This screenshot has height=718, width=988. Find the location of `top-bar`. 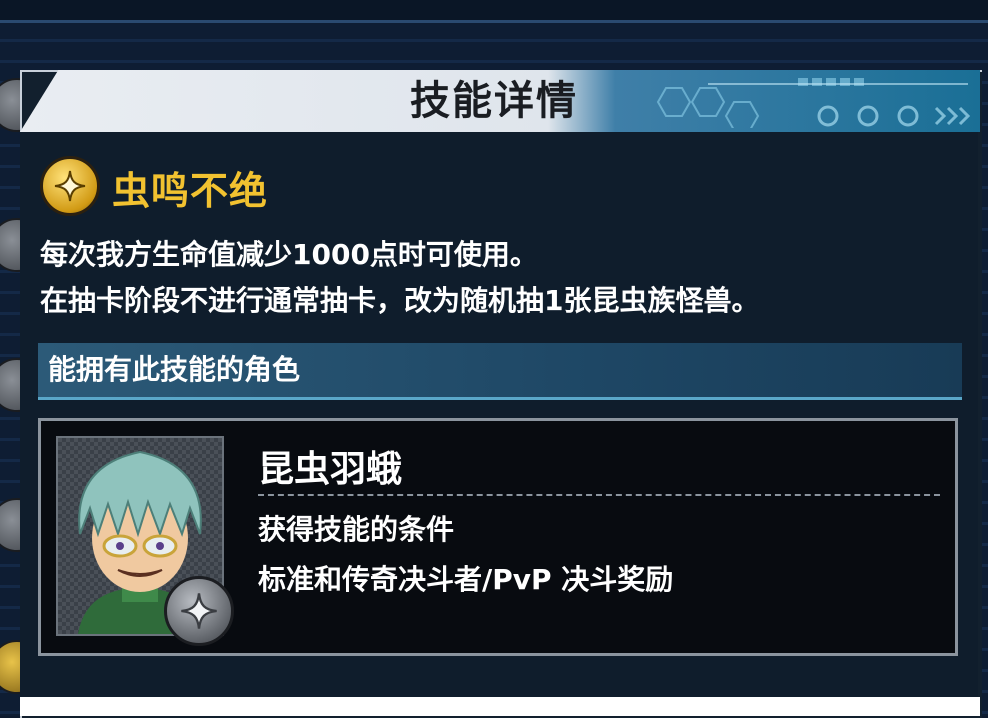

top-bar is located at coordinates (494, 11).